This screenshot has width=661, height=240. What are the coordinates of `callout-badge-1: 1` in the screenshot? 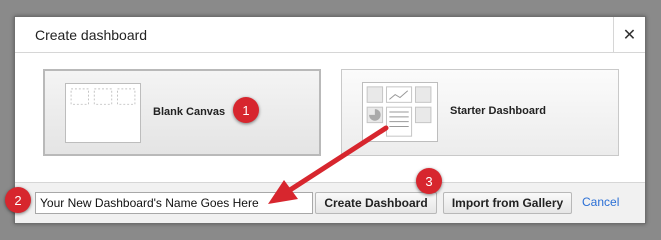 It's located at (246, 110).